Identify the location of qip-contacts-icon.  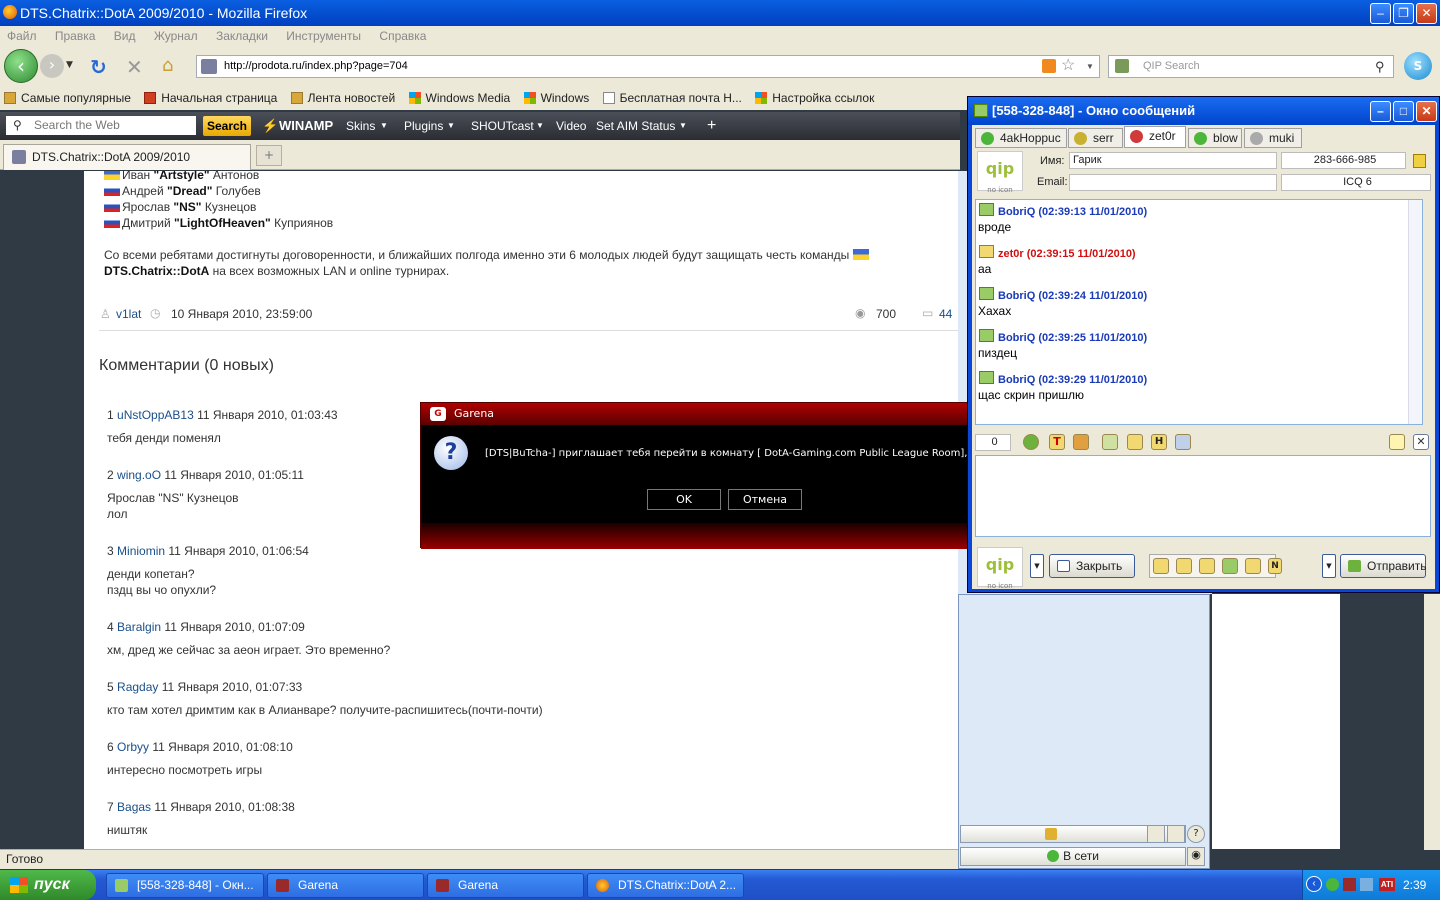
(1156, 834).